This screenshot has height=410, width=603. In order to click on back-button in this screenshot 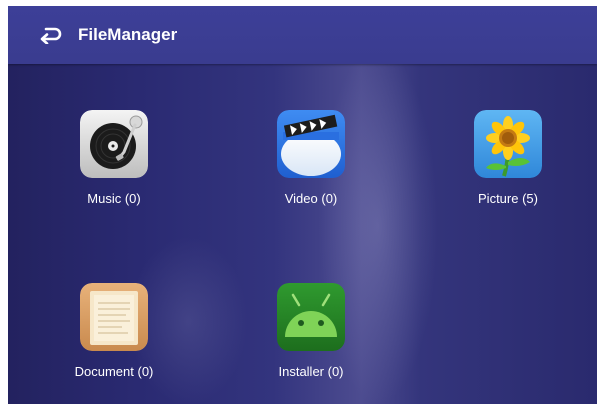, I will do `click(50, 35)`.